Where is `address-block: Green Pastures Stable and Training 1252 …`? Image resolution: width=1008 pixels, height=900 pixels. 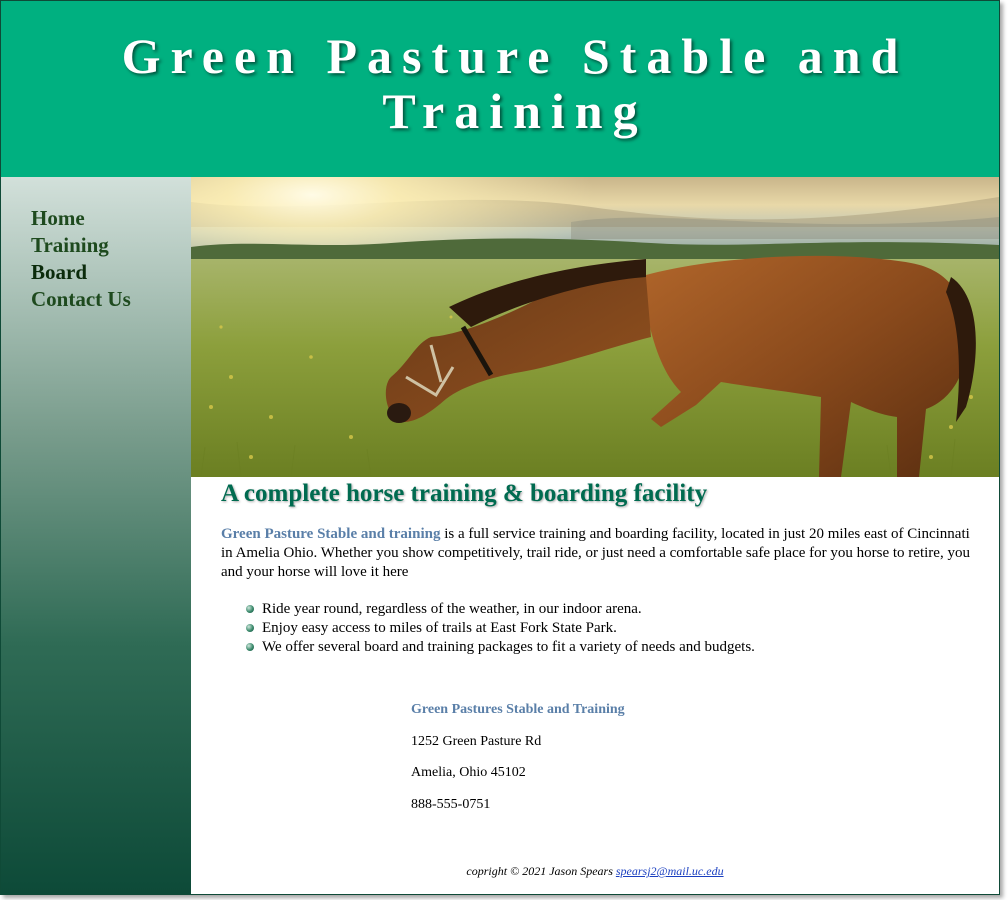 address-block: Green Pastures Stable and Training 1252 … is located at coordinates (611, 764).